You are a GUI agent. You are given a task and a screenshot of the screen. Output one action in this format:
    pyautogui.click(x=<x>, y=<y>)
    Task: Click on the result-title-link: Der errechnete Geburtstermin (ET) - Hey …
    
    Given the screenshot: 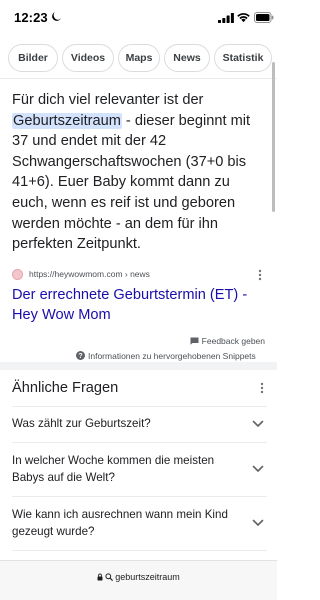 What is the action you would take?
    pyautogui.click(x=139, y=305)
    